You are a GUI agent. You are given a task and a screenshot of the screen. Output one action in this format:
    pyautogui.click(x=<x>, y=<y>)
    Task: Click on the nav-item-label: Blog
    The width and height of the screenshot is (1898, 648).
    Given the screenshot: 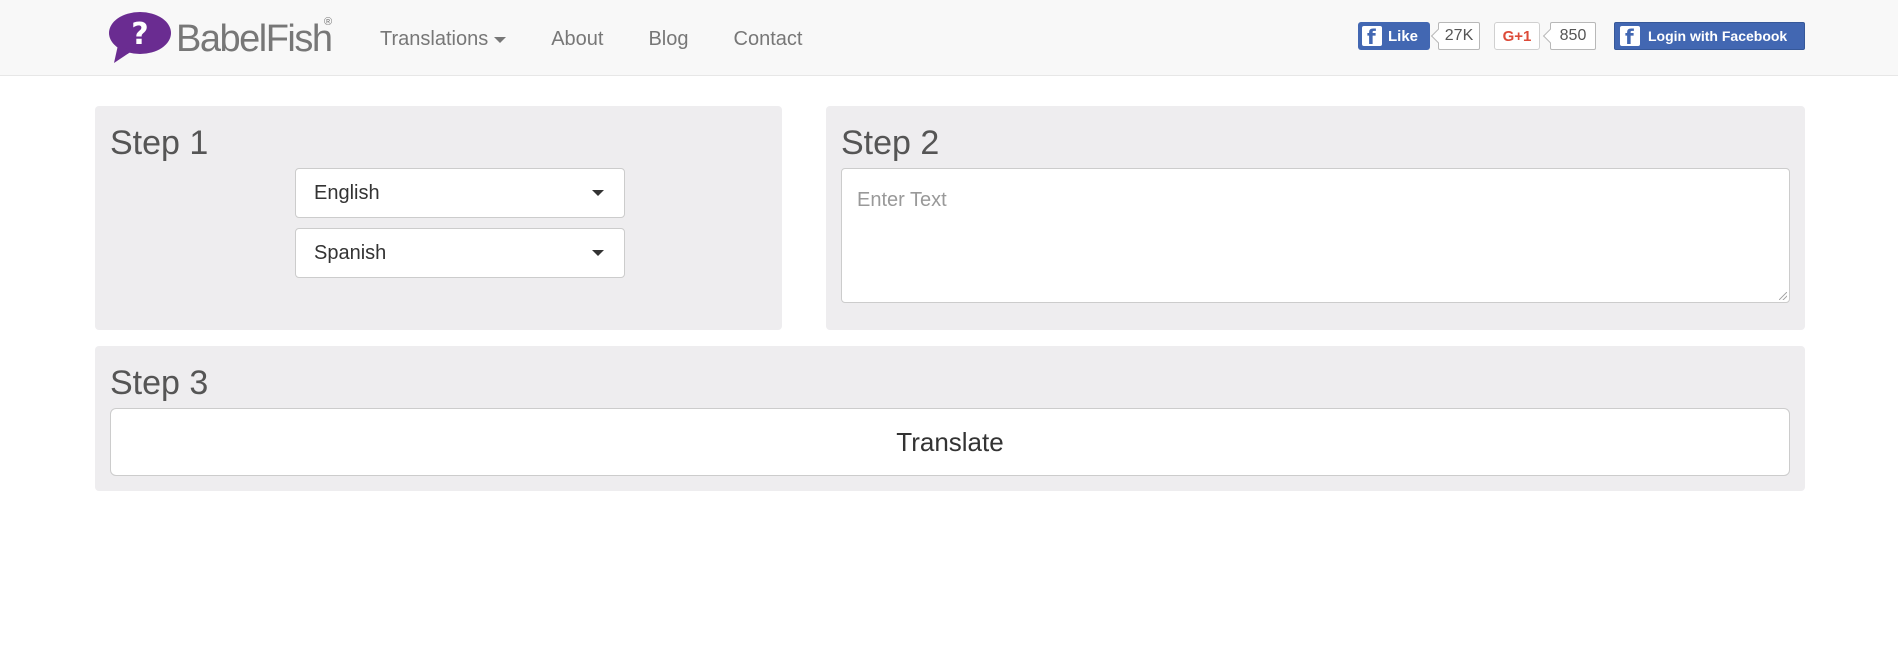 What is the action you would take?
    pyautogui.click(x=668, y=39)
    